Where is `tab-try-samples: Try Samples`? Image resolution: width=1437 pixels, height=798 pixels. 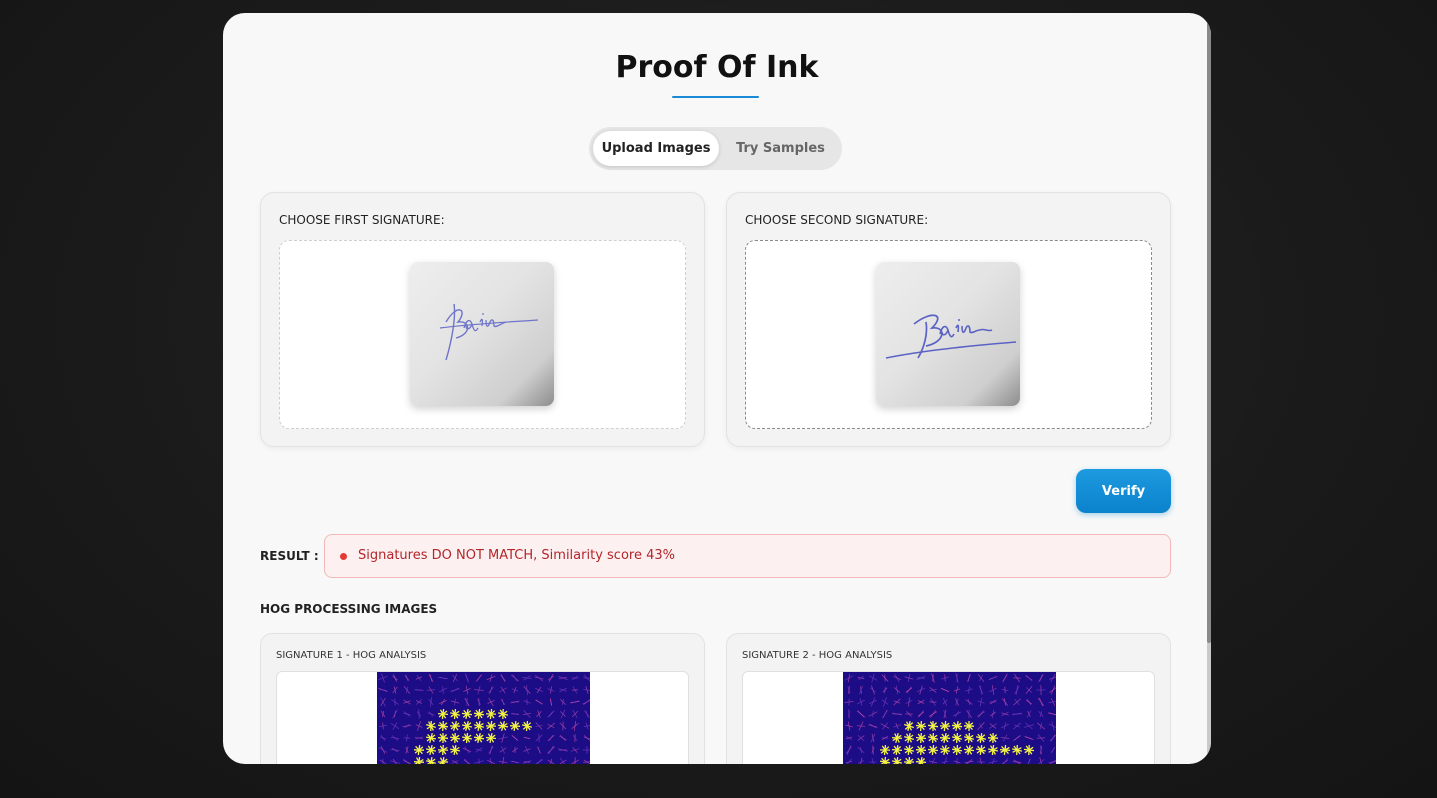 tab-try-samples: Try Samples is located at coordinates (780, 148).